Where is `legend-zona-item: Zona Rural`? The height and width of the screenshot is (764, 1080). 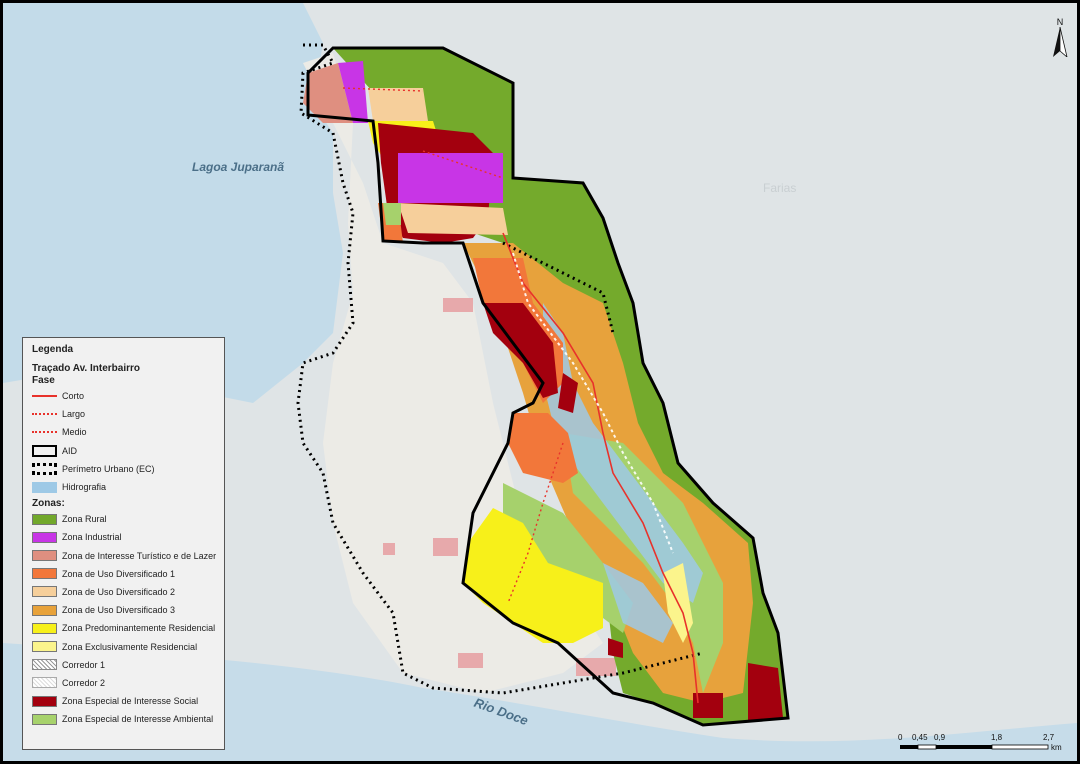 legend-zona-item: Zona Rural is located at coordinates (128, 519).